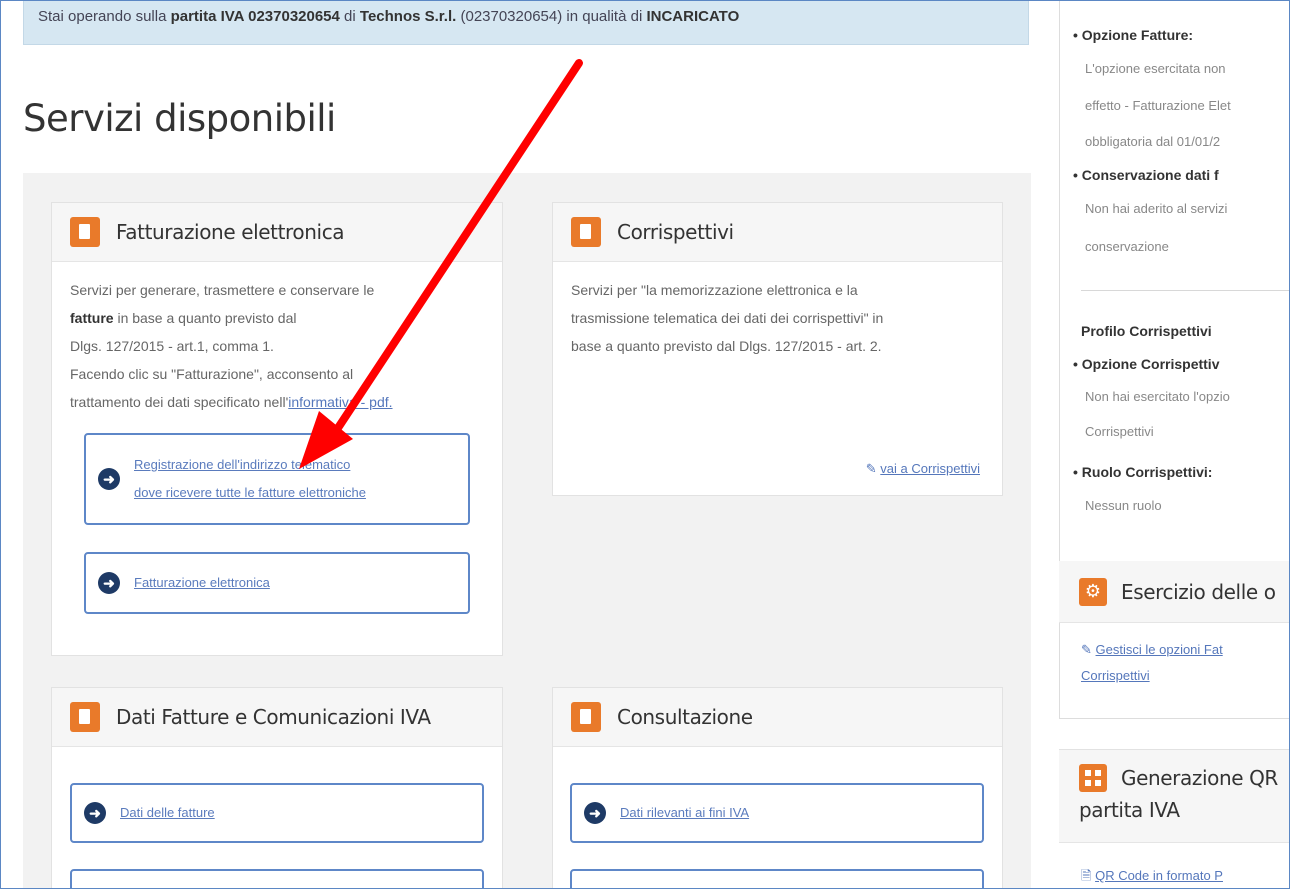  I want to click on button-label: Dati delle fatture, so click(167, 812).